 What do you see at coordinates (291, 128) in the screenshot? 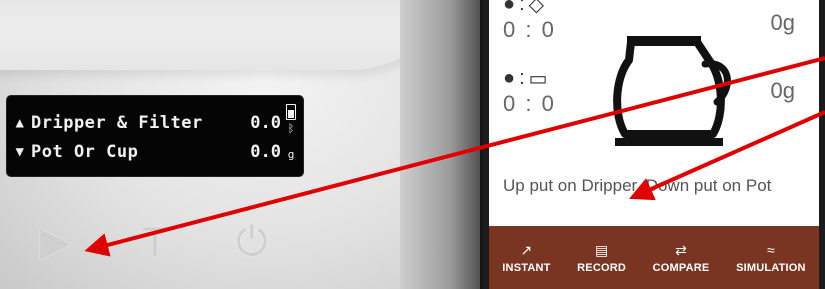
I see `bluetooth-icon: ᛒ` at bounding box center [291, 128].